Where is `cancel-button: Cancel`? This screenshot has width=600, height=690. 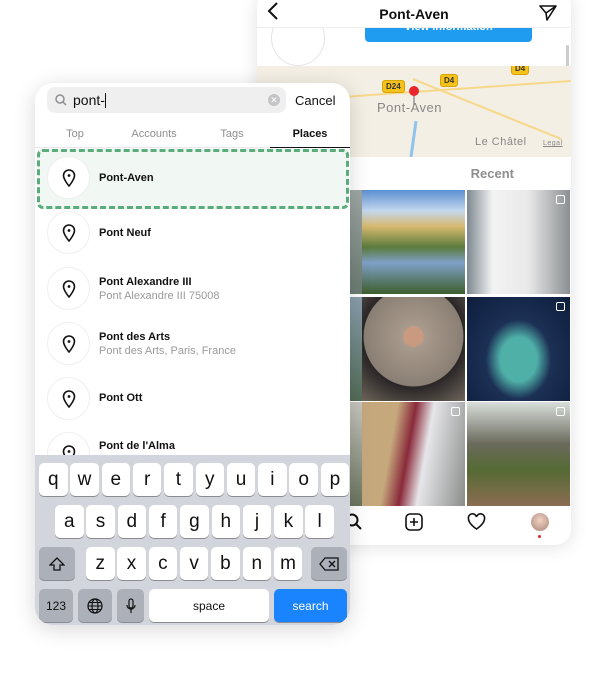 cancel-button: Cancel is located at coordinates (315, 100).